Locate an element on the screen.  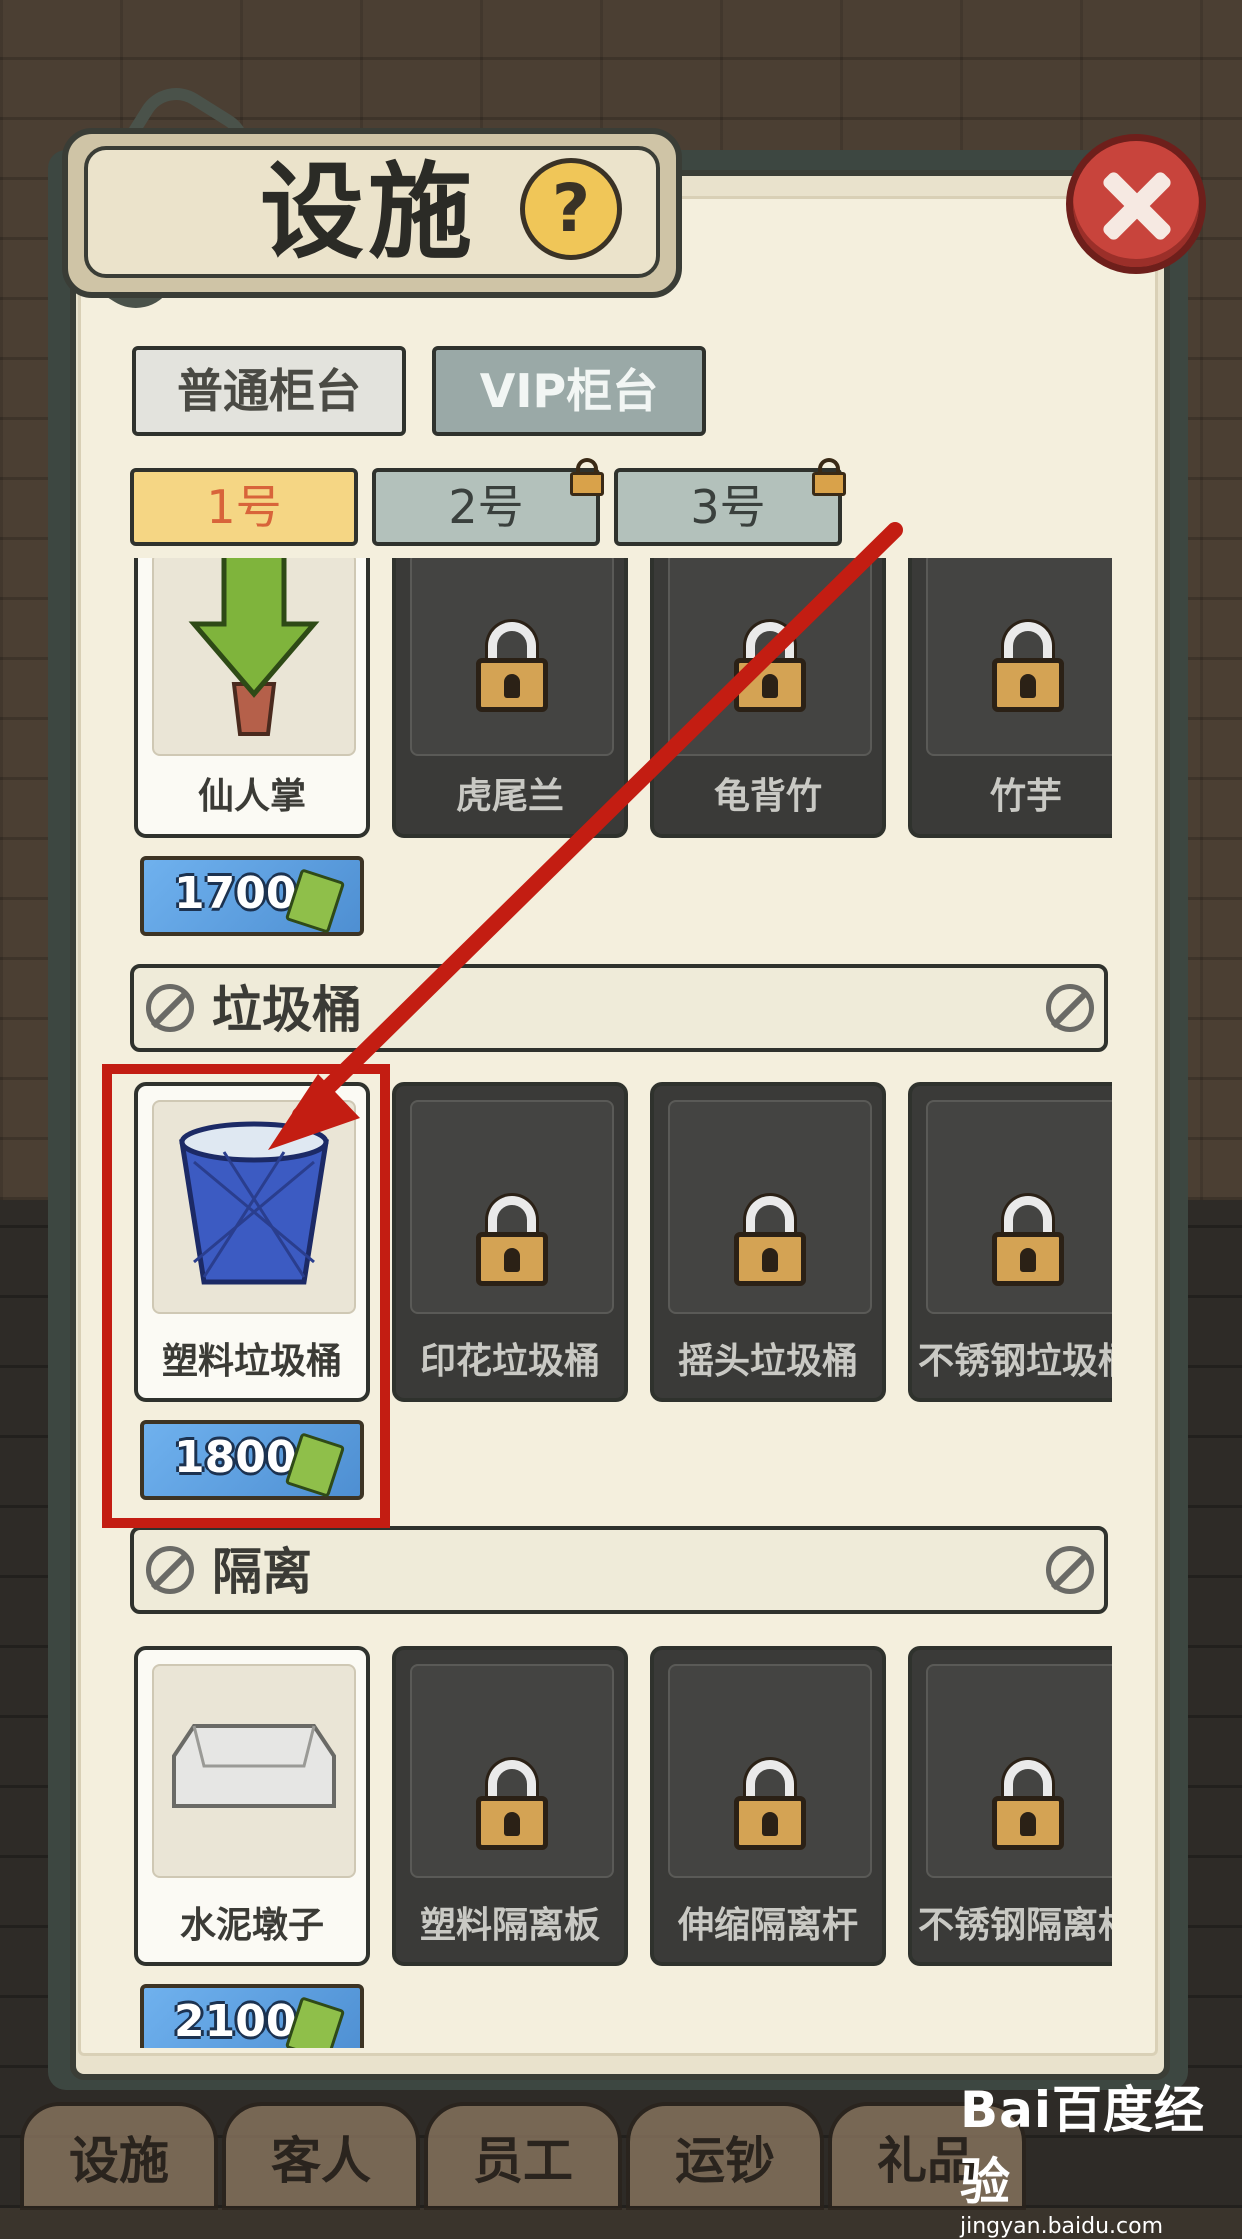
item-card-steel-bin: 不锈钢垃圾桶 is located at coordinates (1010, 1242).